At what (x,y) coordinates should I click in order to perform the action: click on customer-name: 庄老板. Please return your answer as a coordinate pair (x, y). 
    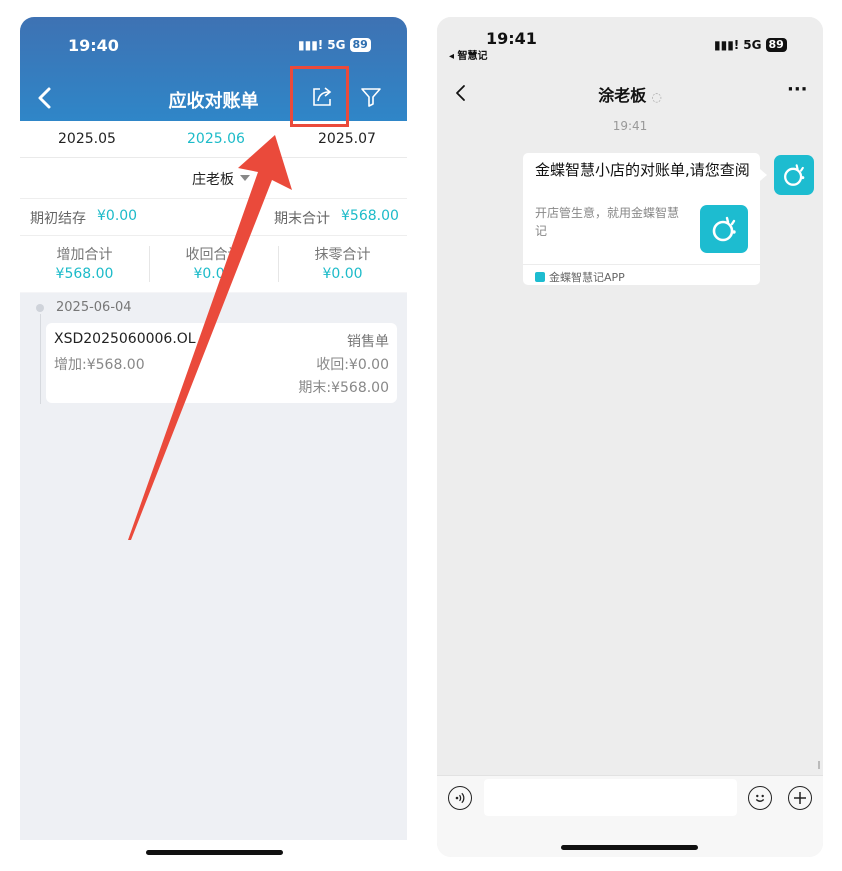
    Looking at the image, I should click on (213, 180).